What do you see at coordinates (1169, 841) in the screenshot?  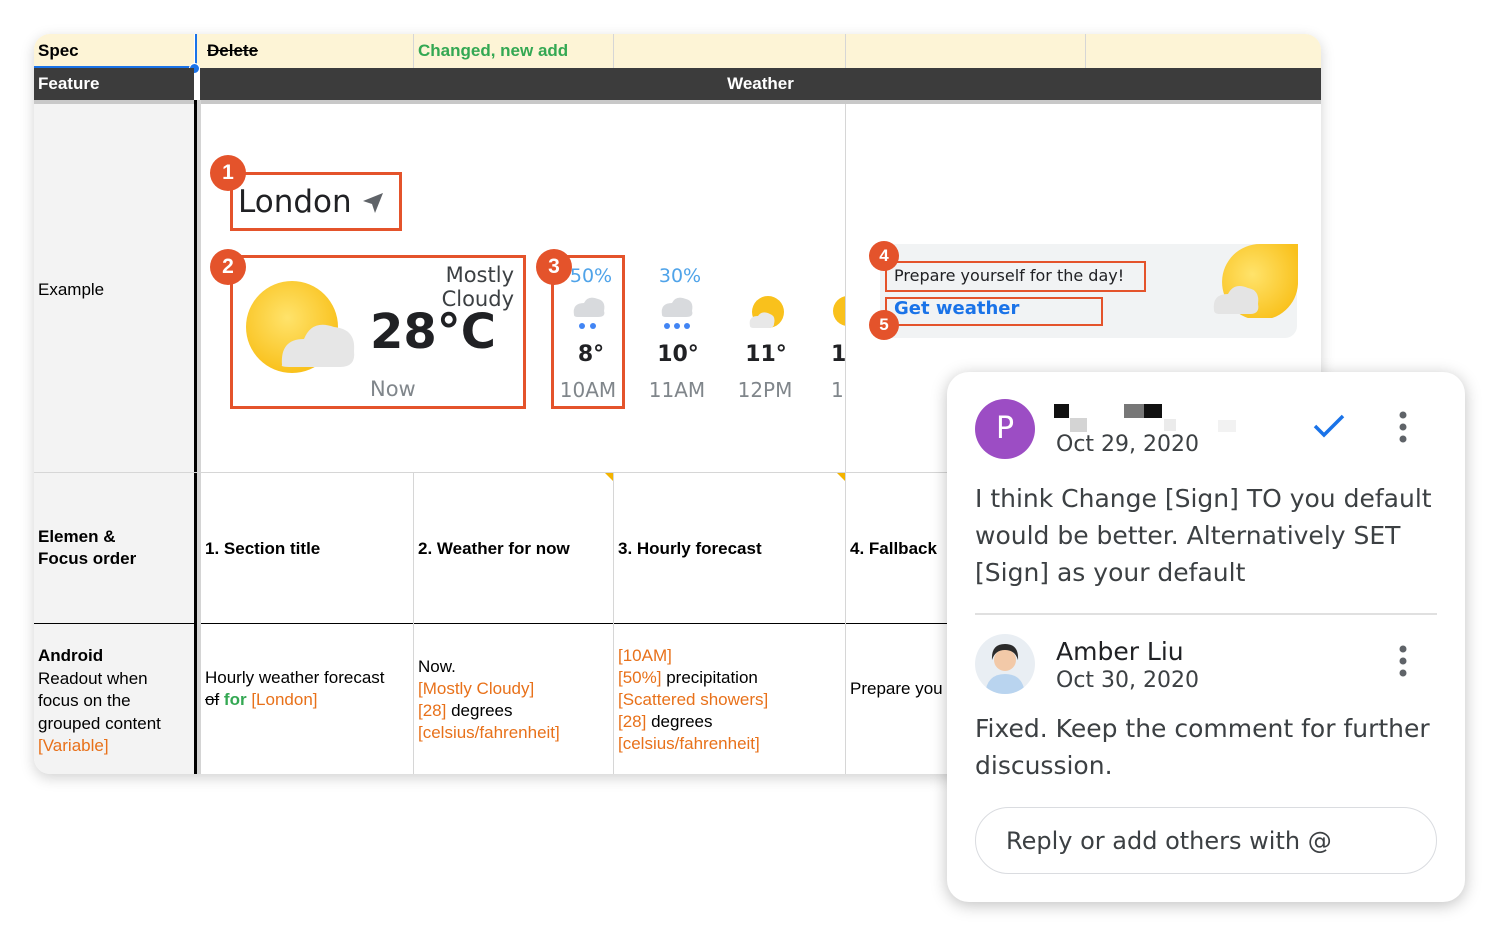 I see `reply-placeholder: Reply or add others with @` at bounding box center [1169, 841].